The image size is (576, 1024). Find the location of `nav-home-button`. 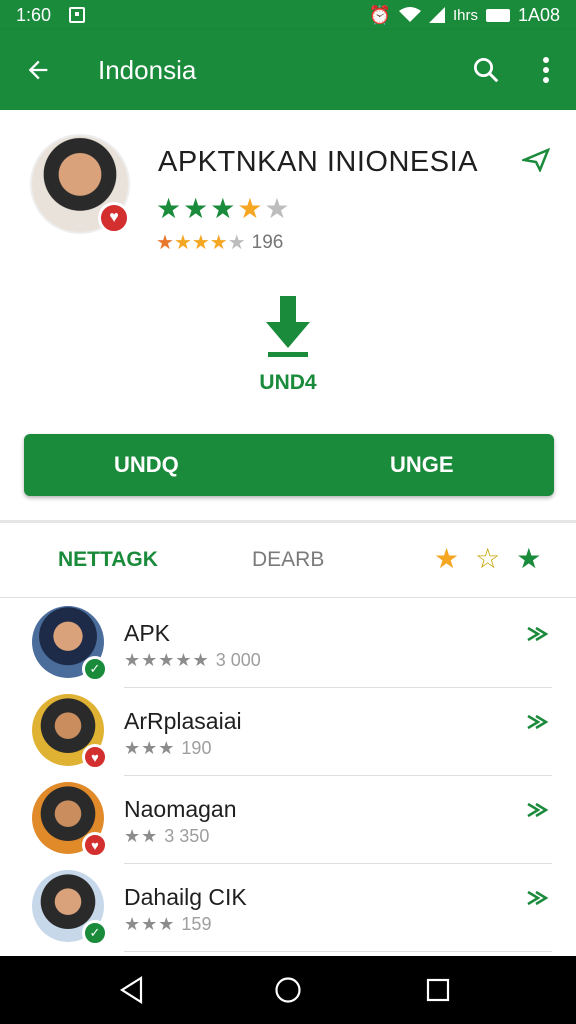

nav-home-button is located at coordinates (288, 990).